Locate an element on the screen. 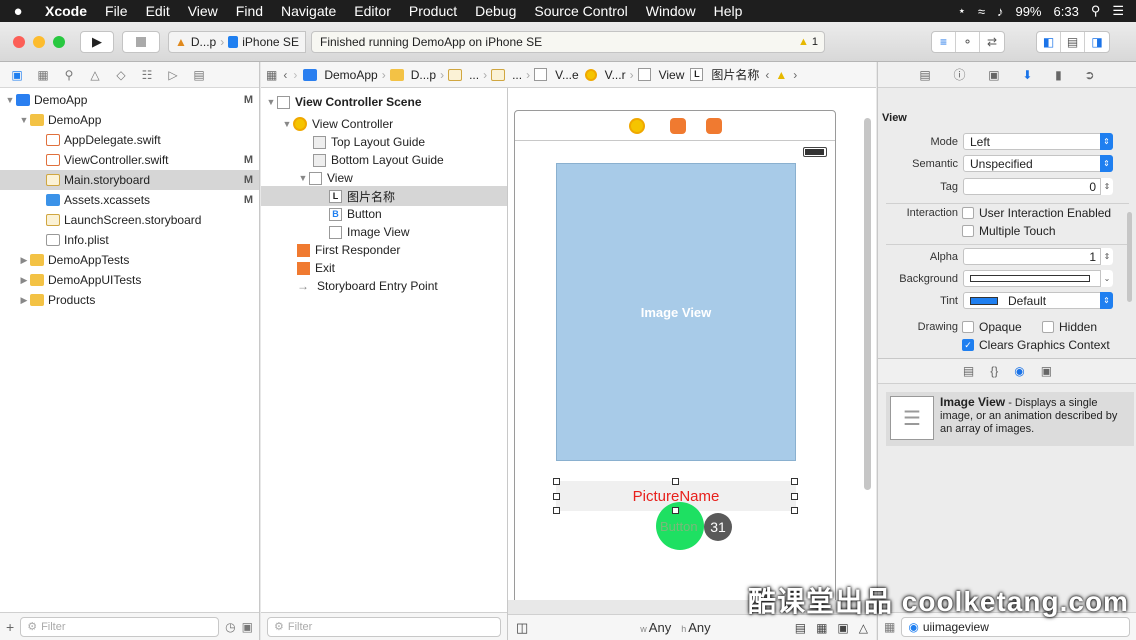 The width and height of the screenshot is (1136, 640). symbol-navigator-icon: ▦ is located at coordinates (43, 75).